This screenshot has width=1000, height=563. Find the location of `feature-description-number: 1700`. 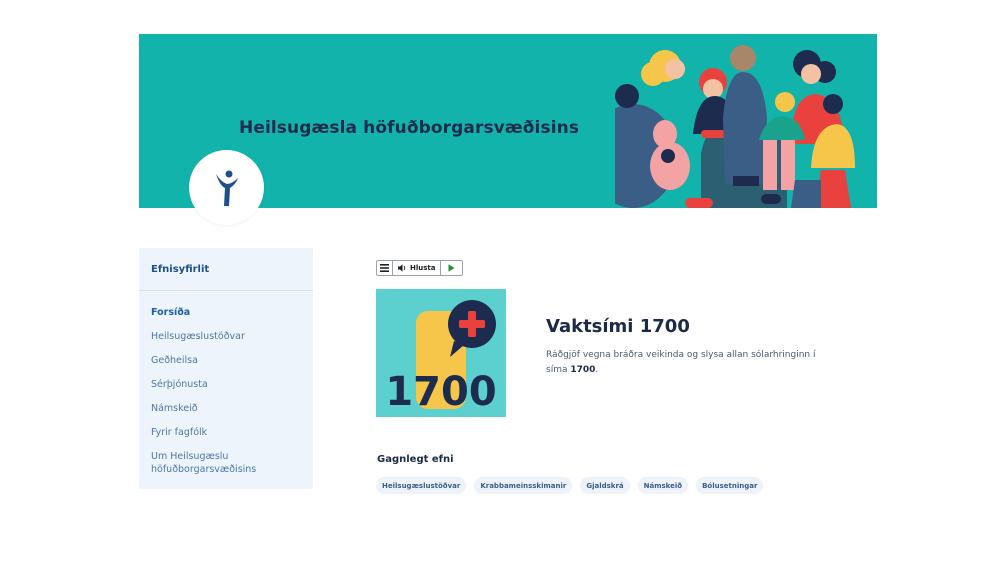

feature-description-number: 1700 is located at coordinates (583, 370).